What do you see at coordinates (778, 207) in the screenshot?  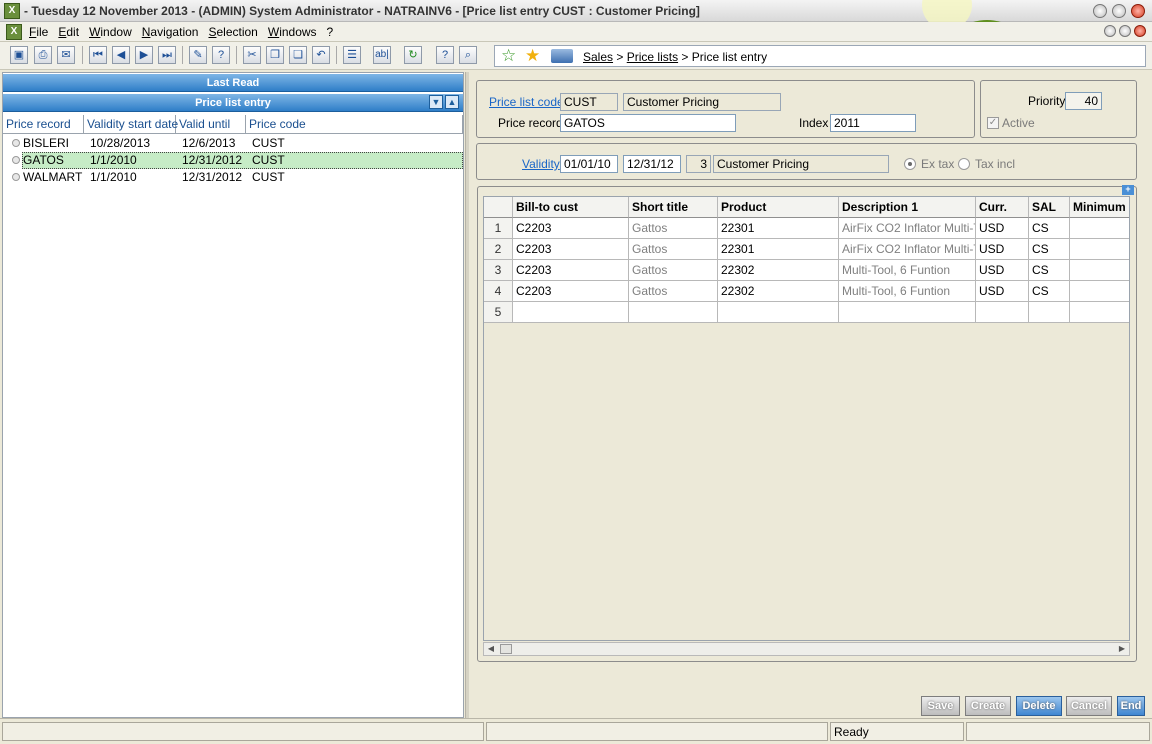 I see `col-product: Product` at bounding box center [778, 207].